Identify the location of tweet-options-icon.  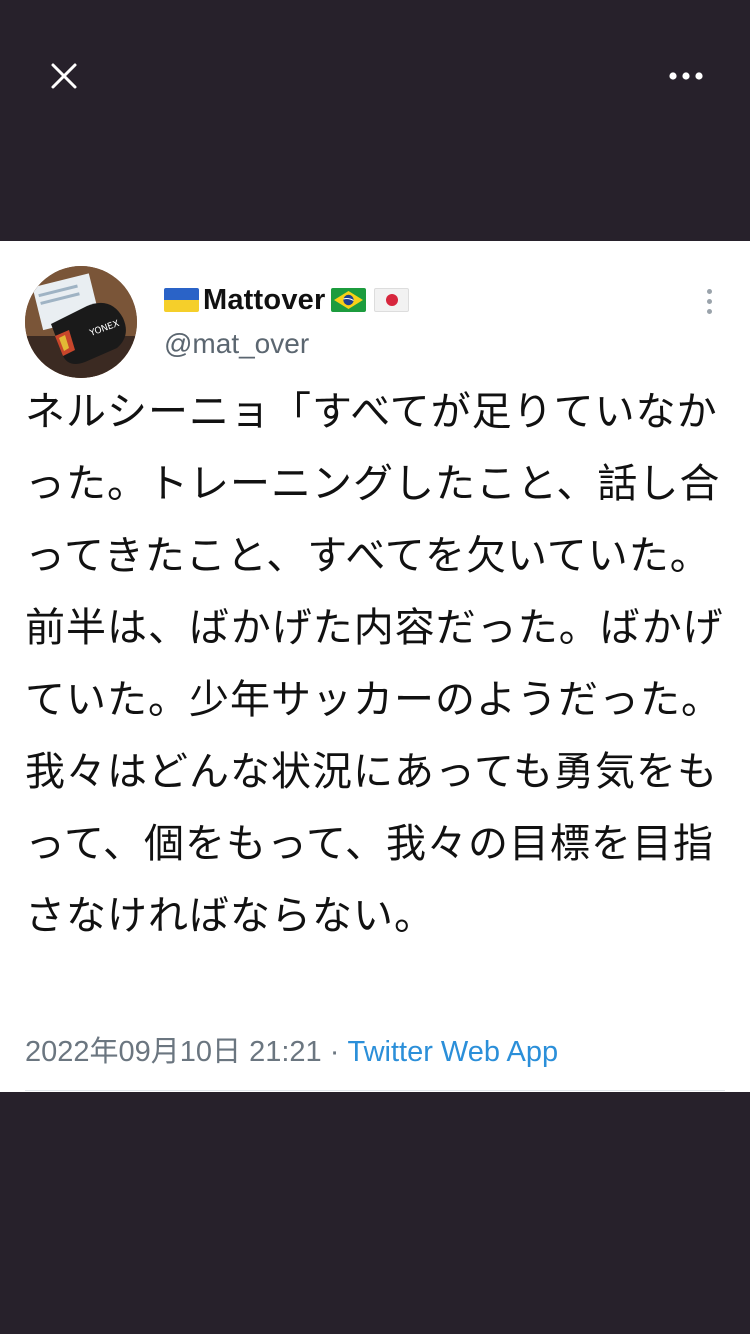
(709, 301).